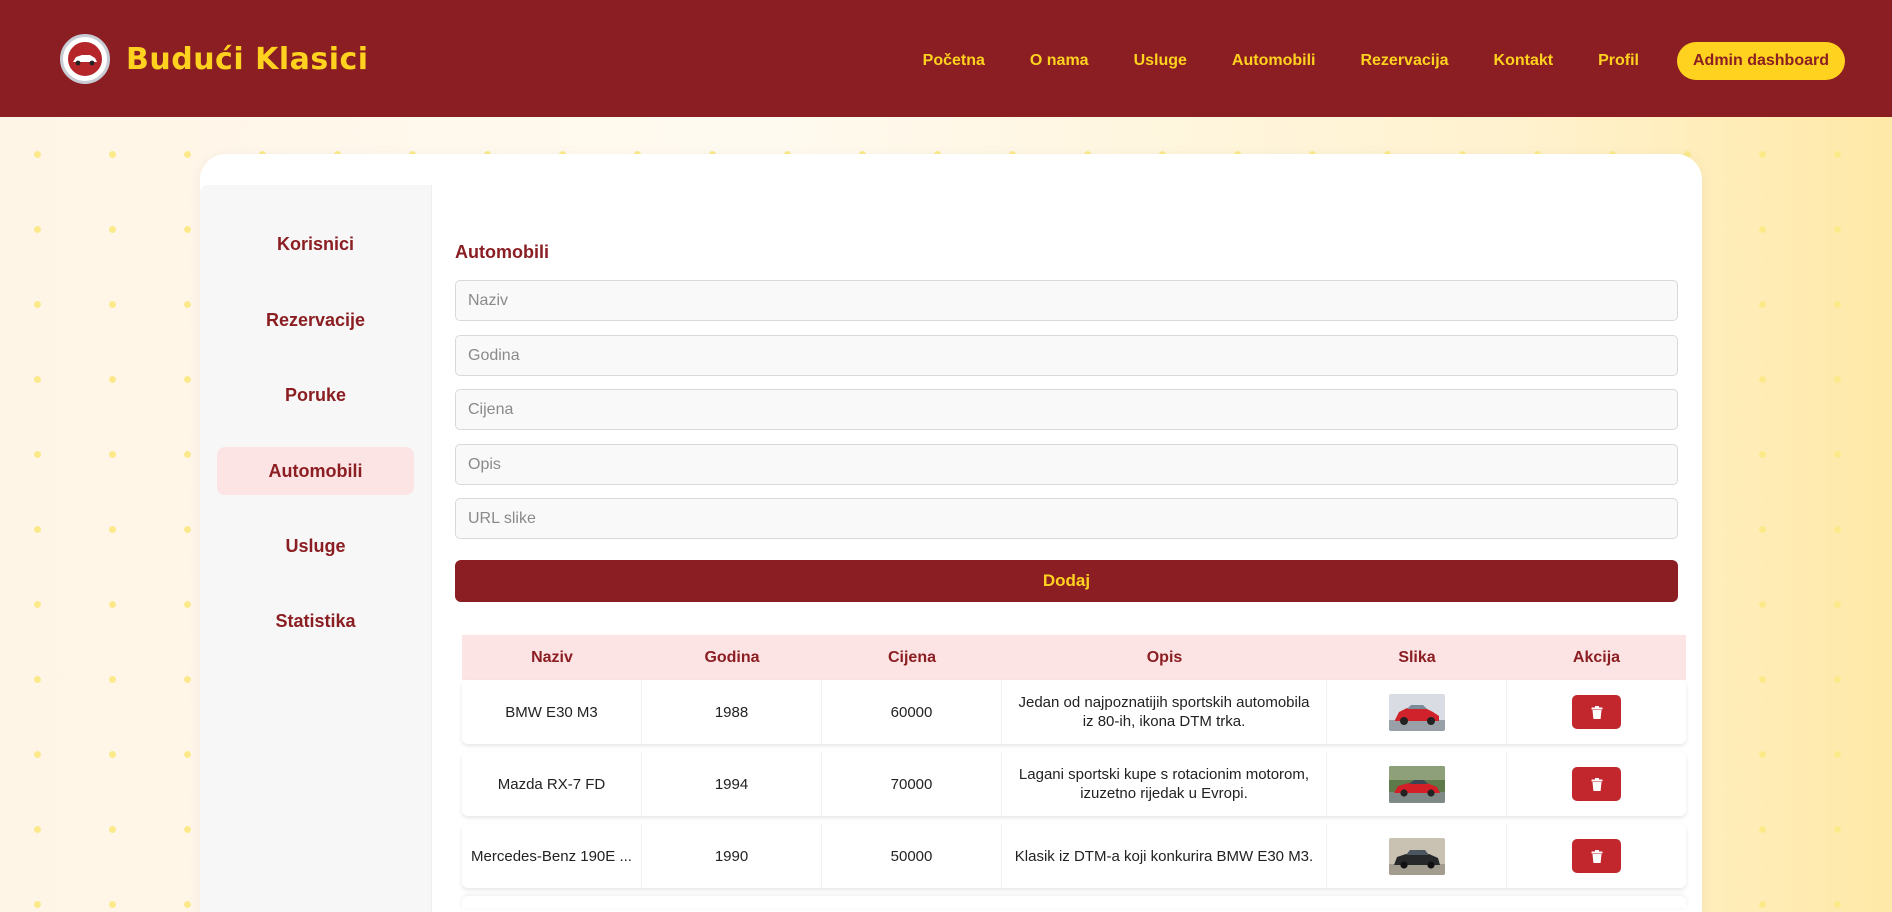 The image size is (1892, 912). Describe the element at coordinates (1760, 61) in the screenshot. I see `admin-dashboard-button: Admin dashboard` at that location.